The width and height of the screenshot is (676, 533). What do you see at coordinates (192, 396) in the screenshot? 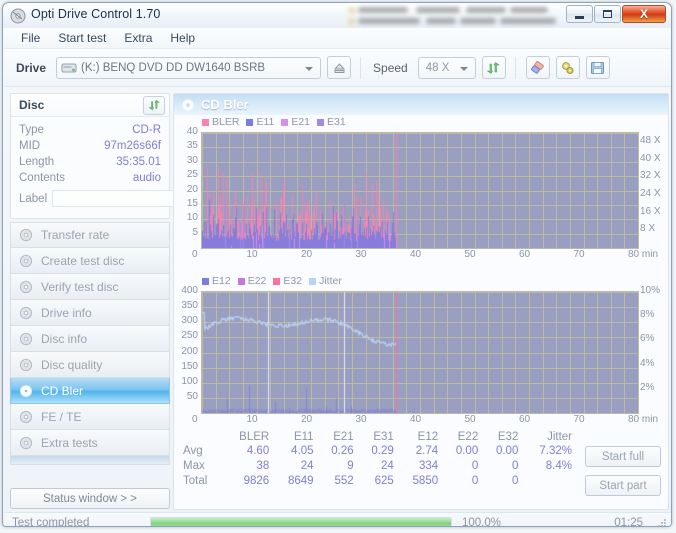
I see `y-axis-tick-label: 50` at bounding box center [192, 396].